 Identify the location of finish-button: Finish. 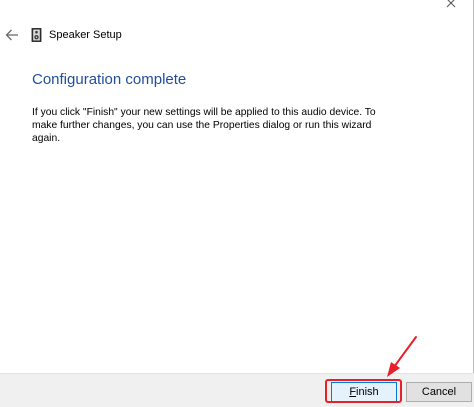
(364, 392).